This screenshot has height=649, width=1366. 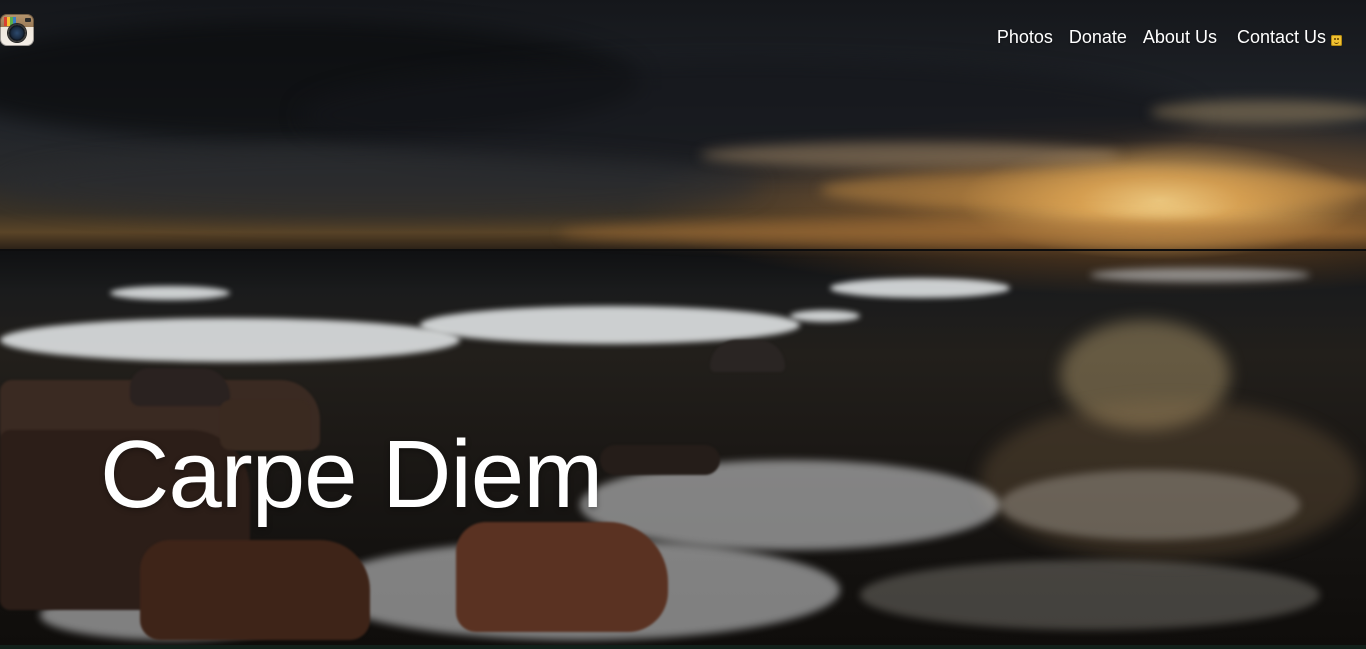 I want to click on smiley-emoji-icon, so click(x=1336, y=40).